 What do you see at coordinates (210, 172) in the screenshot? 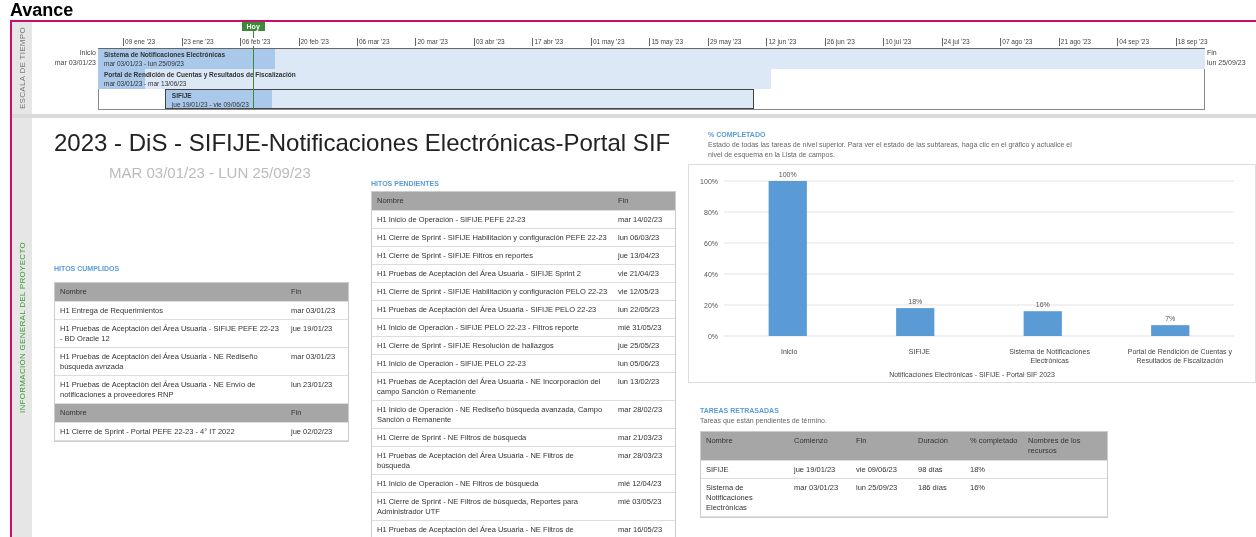
I see `project-dates: MAR 03/01/23 - LUN 25/09/23` at bounding box center [210, 172].